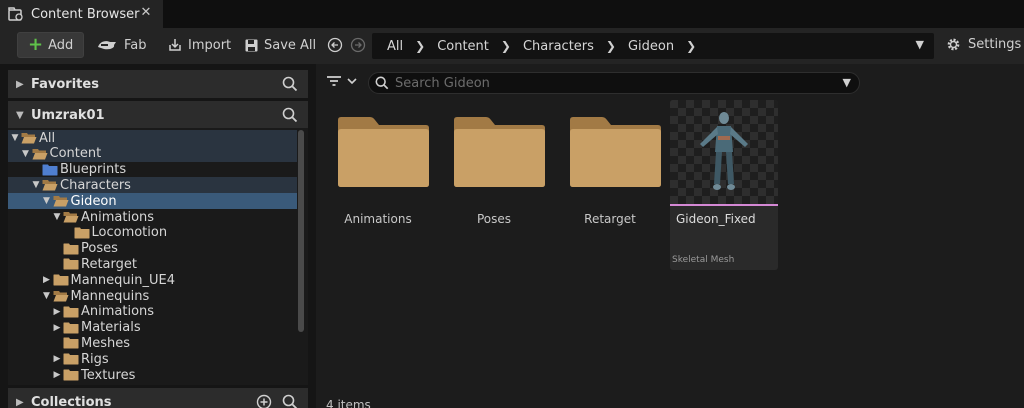 The width and height of the screenshot is (1024, 408). I want to click on content-browser-tab: Content Browser ✕, so click(81, 14).